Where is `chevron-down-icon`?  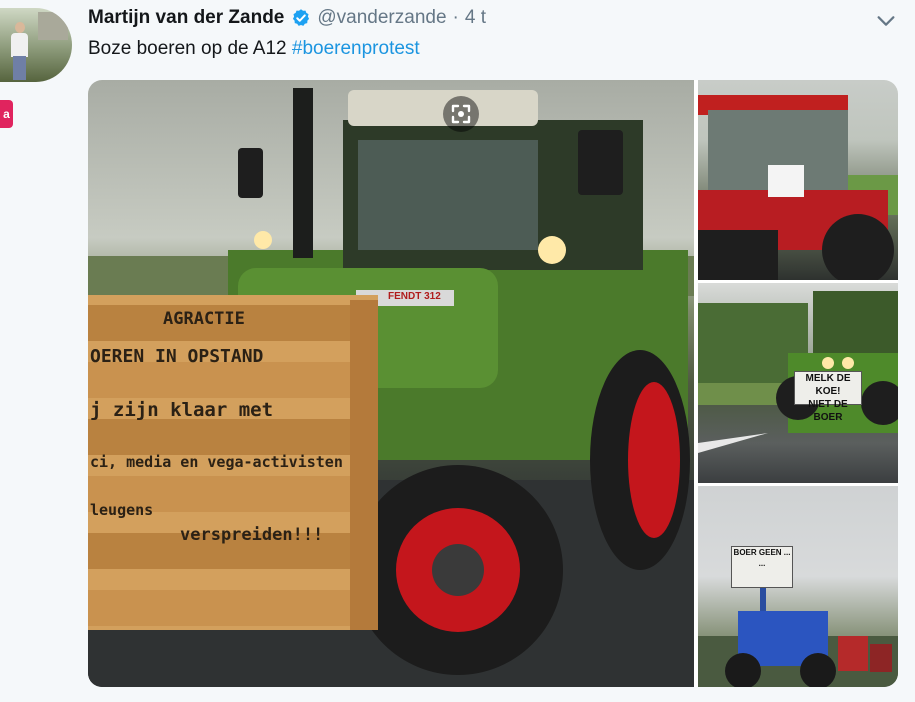 chevron-down-icon is located at coordinates (886, 21).